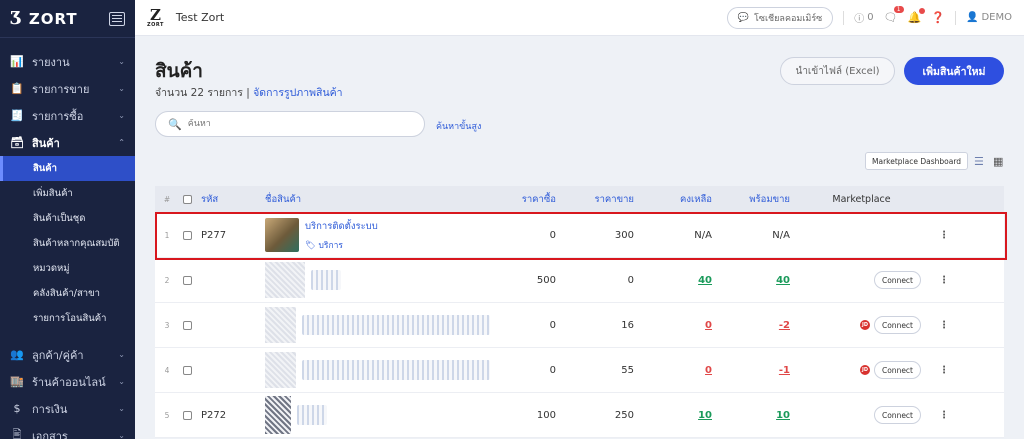  What do you see at coordinates (579, 280) in the screenshot?
I see `table-row: 2 500 0 40 40 Connect ⋮` at bounding box center [579, 280].